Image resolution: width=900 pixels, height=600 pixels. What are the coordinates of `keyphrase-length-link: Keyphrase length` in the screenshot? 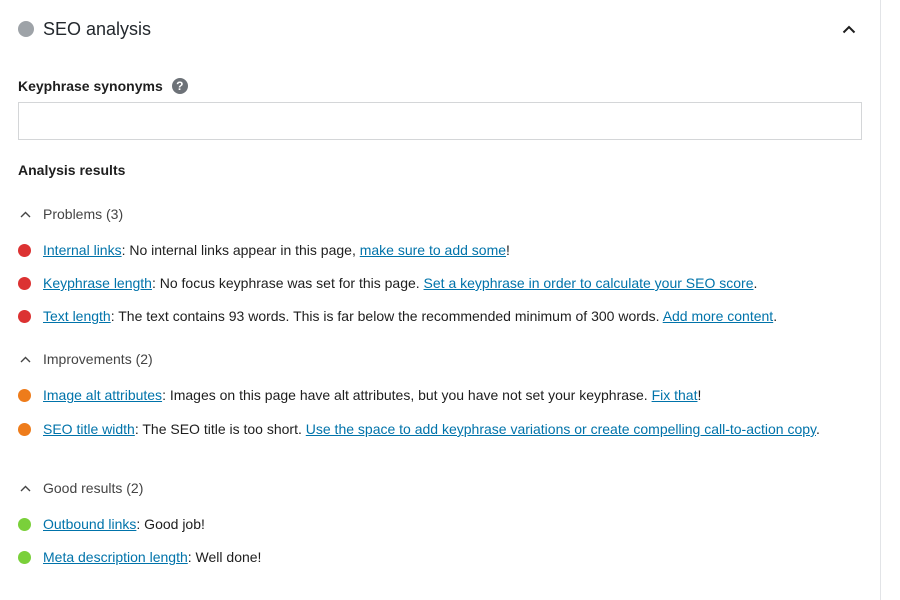 It's located at (97, 283).